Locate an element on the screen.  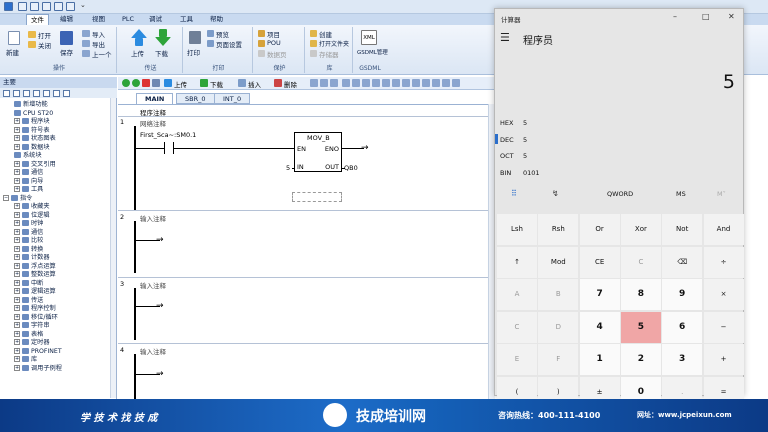
calc-key: D is located at coordinates (558, 327).